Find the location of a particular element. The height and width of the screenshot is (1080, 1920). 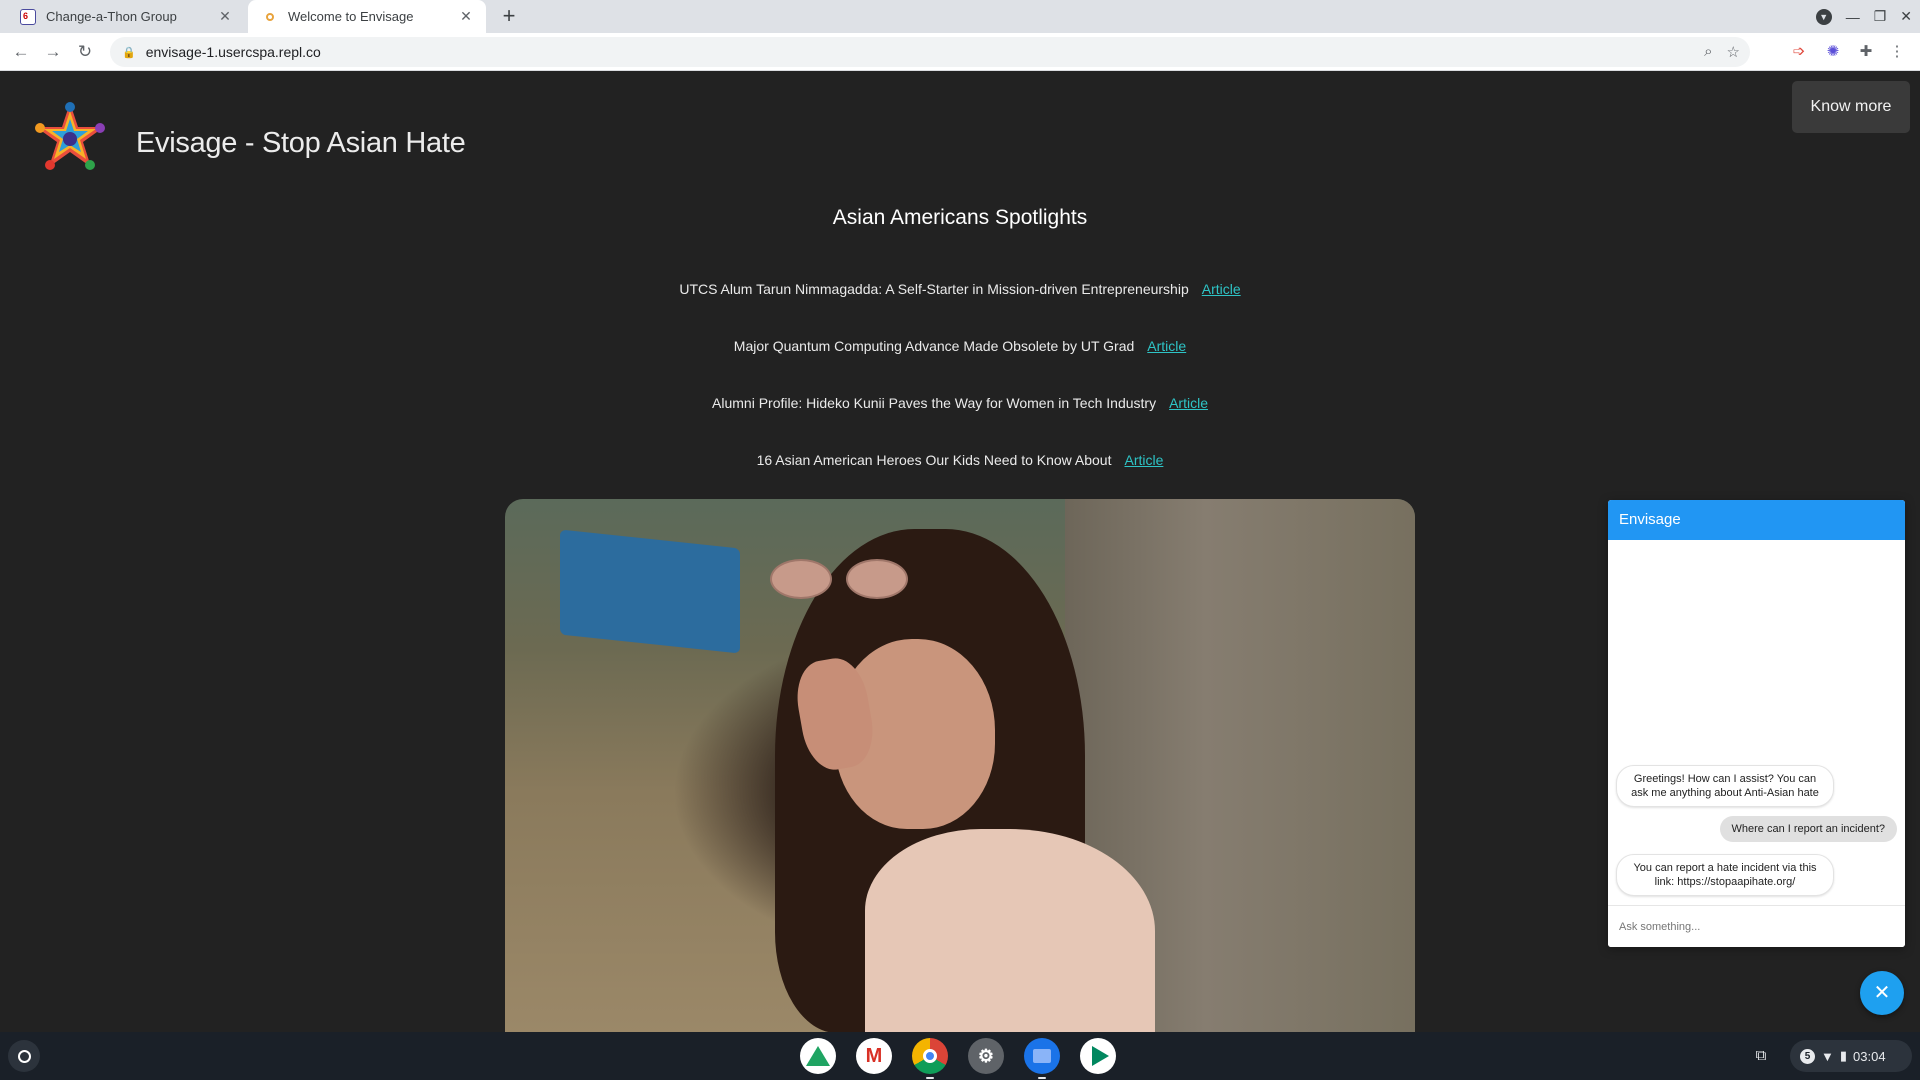

play-store-icon is located at coordinates (1098, 1056).